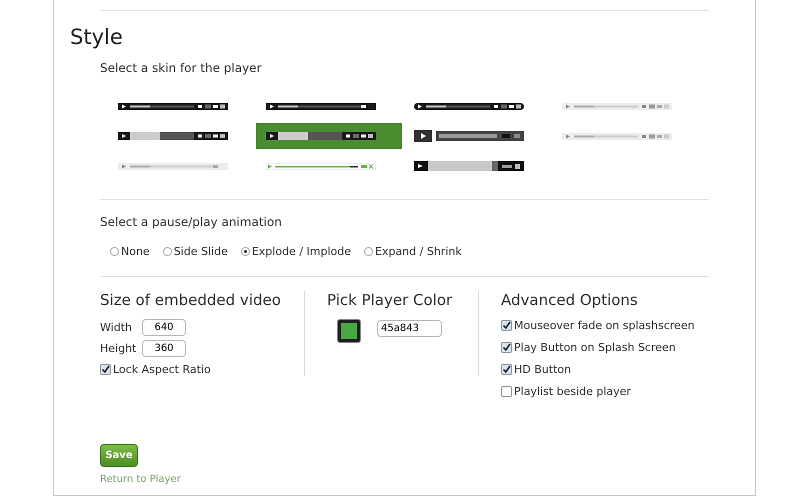 The image size is (800, 500). What do you see at coordinates (572, 391) in the screenshot?
I see `checkbox-label: Playlist beside player` at bounding box center [572, 391].